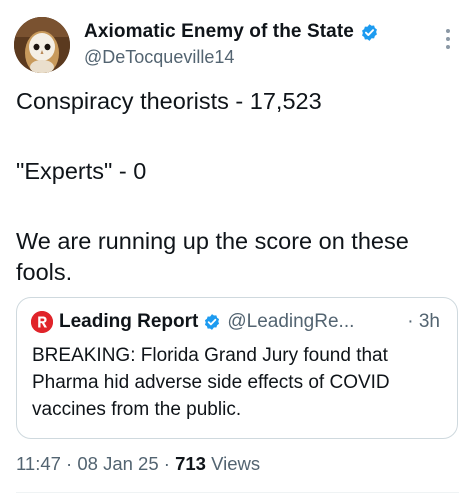 This screenshot has height=500, width=475. I want to click on quoted-tweet-time: · 3h, so click(423, 321).